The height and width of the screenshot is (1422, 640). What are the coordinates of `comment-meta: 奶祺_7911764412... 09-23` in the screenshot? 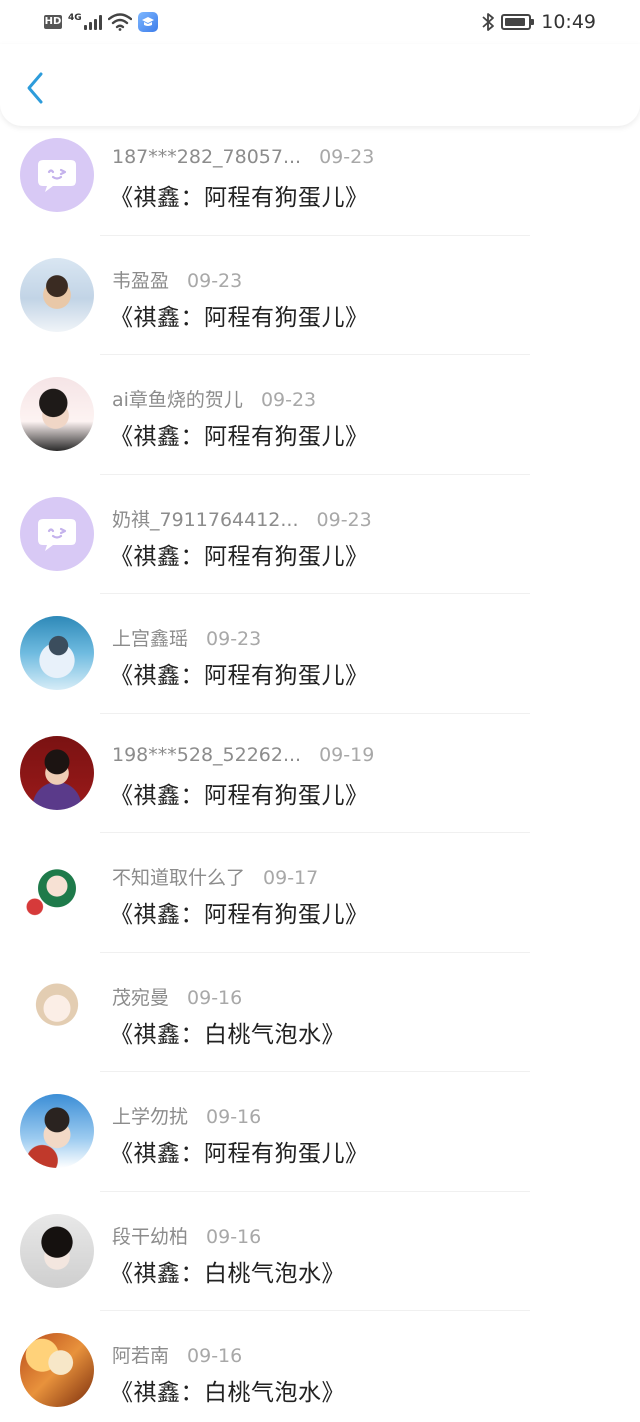 It's located at (242, 518).